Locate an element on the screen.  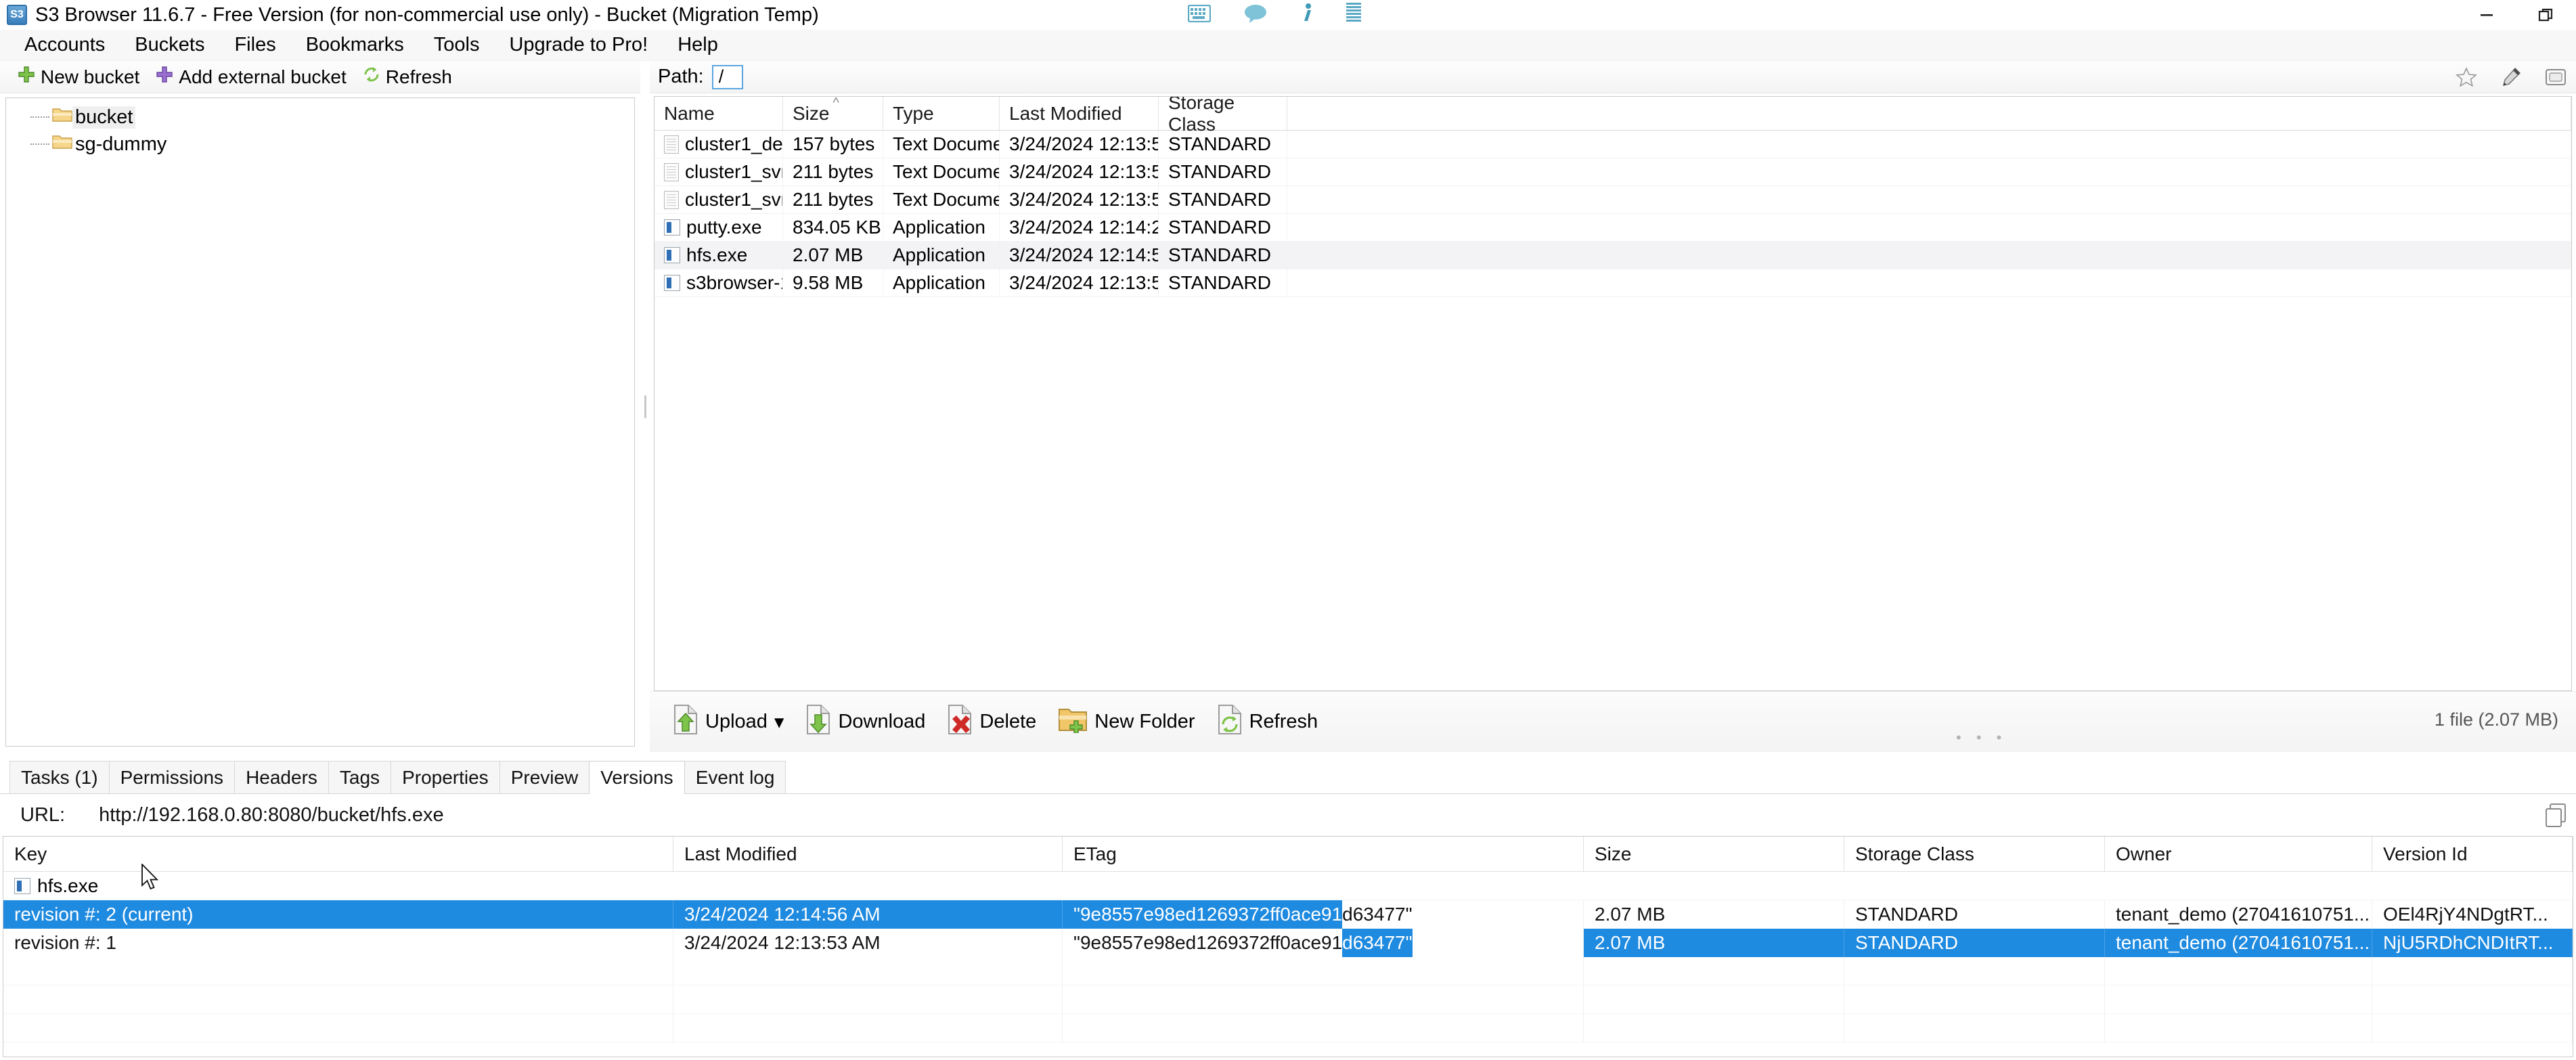
url-value: http://192.168.0.80:8080/bucket/hfs.exe is located at coordinates (271, 815).